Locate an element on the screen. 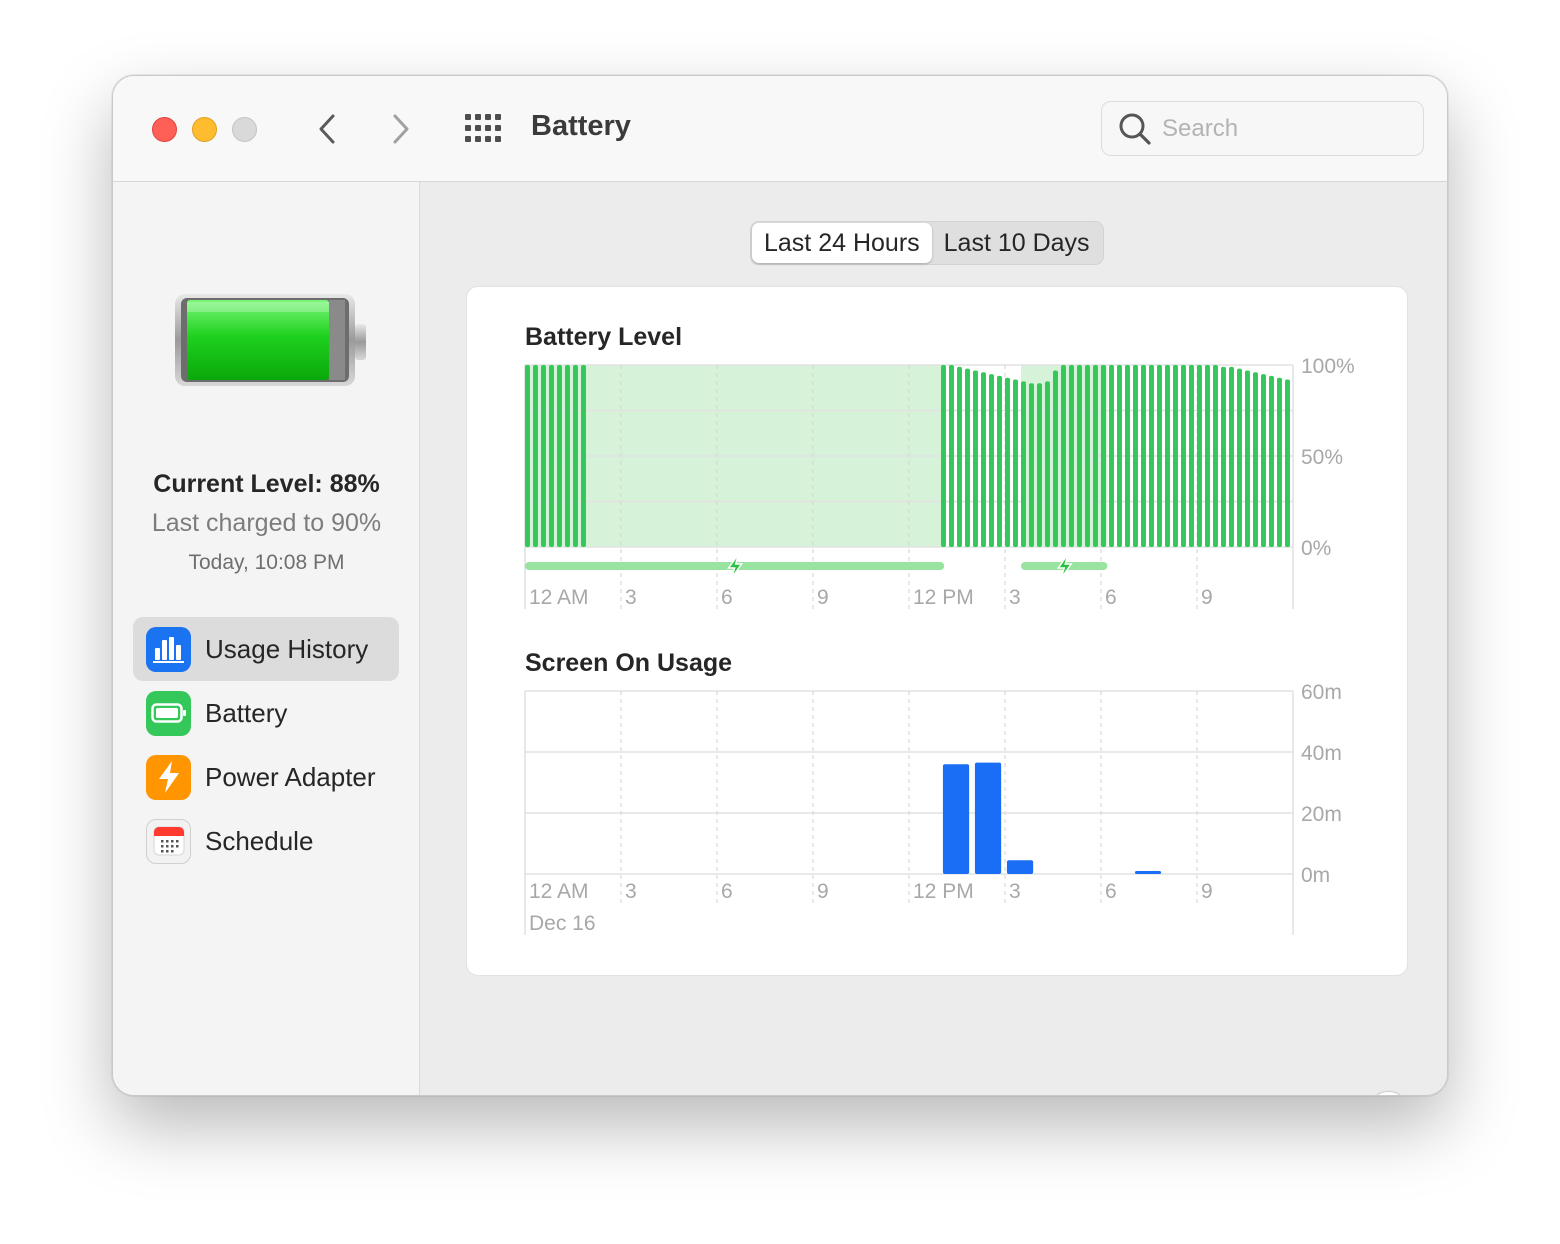 This screenshot has width=1560, height=1244. battery-level-icon is located at coordinates (270, 340).